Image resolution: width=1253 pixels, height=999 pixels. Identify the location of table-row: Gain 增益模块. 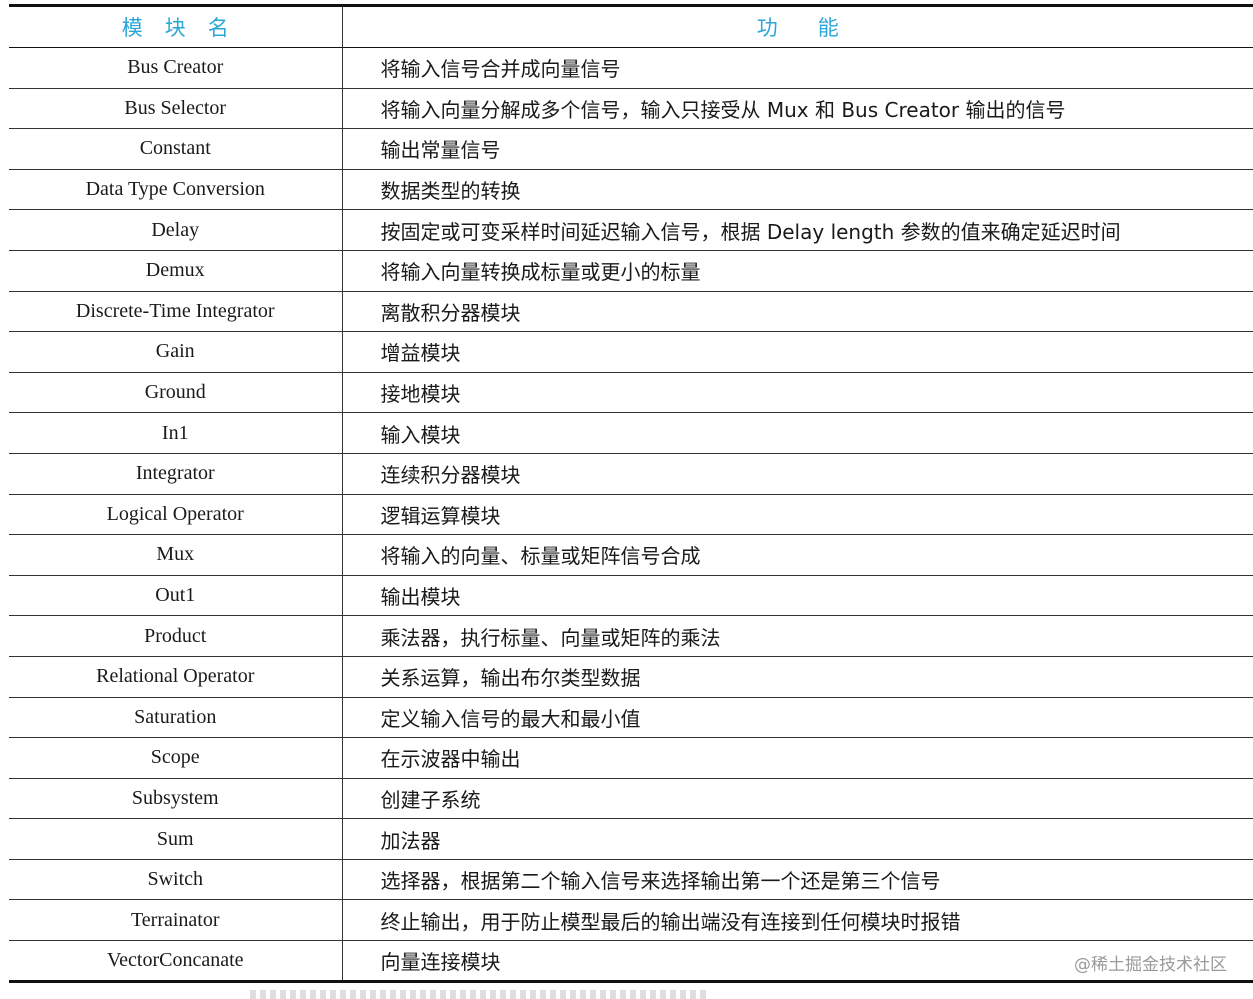
(631, 352).